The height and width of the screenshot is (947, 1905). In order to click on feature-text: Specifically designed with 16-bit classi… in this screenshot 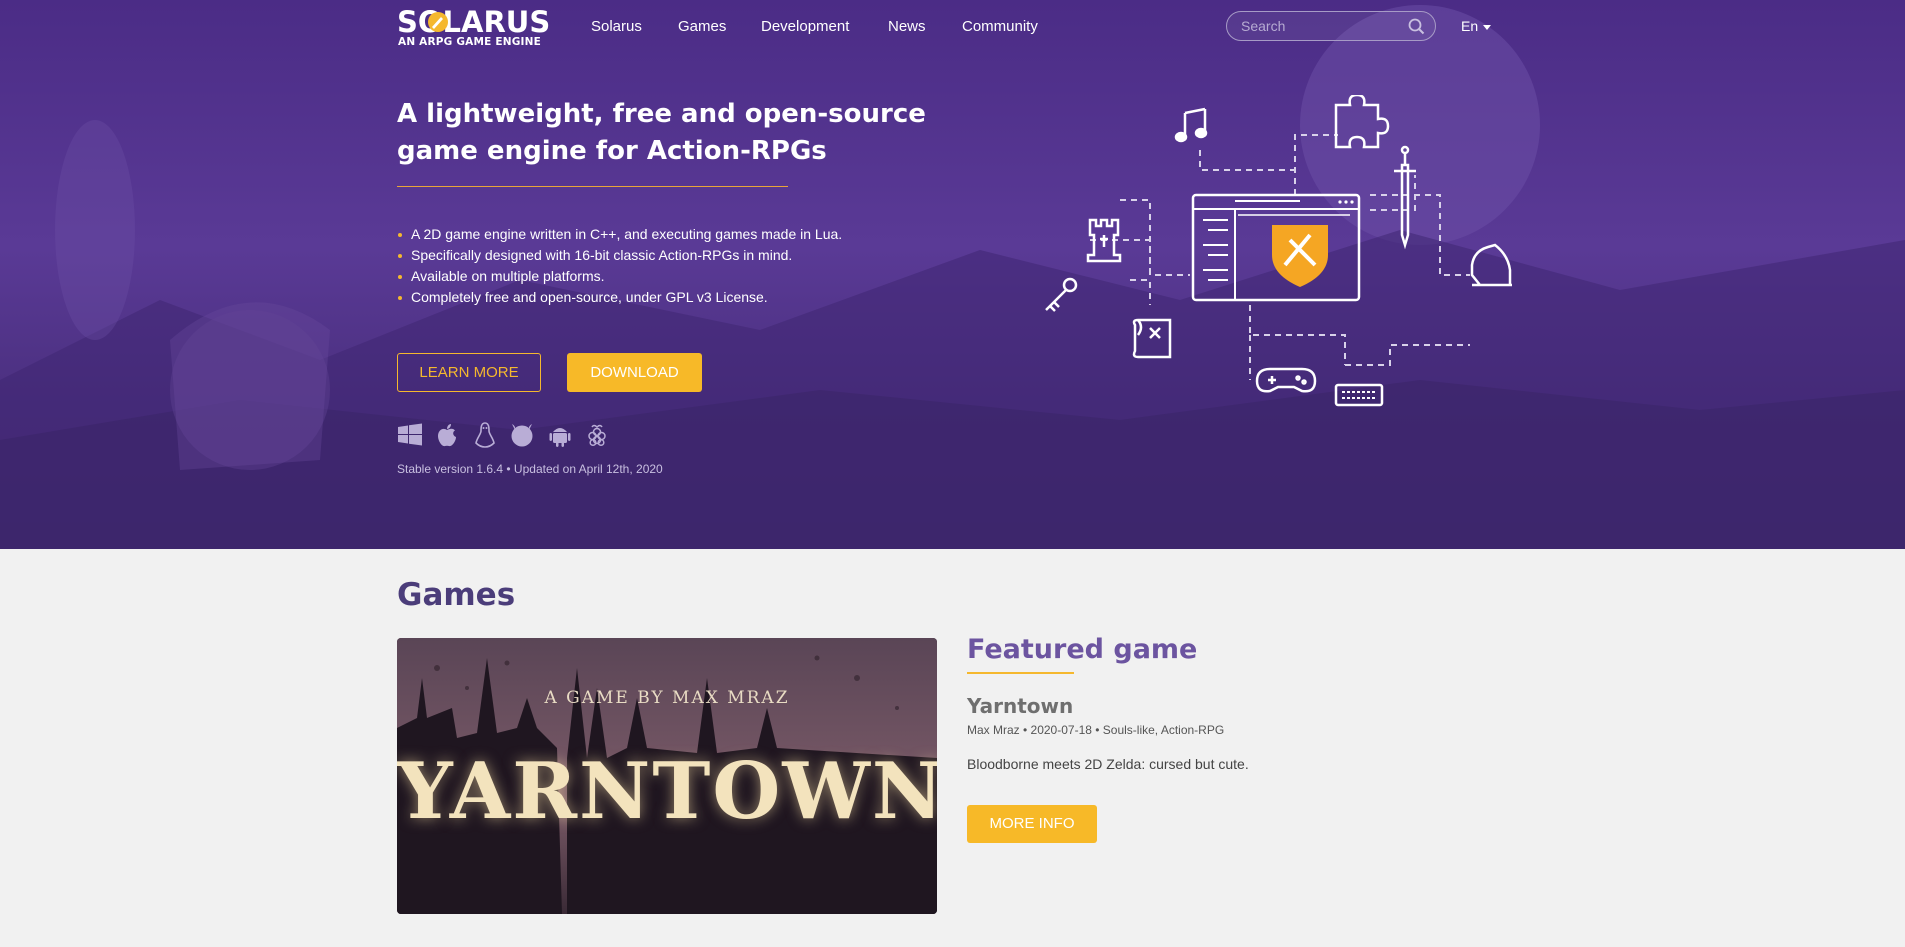, I will do `click(602, 255)`.